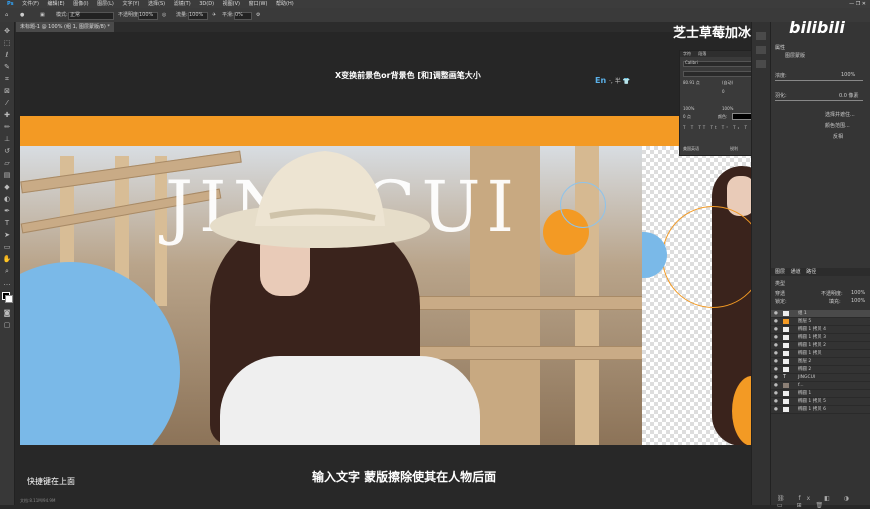 This screenshot has width=870, height=509. I want to click on layer-row: ● 椭圆 1 拷贝 6, so click(820, 410).